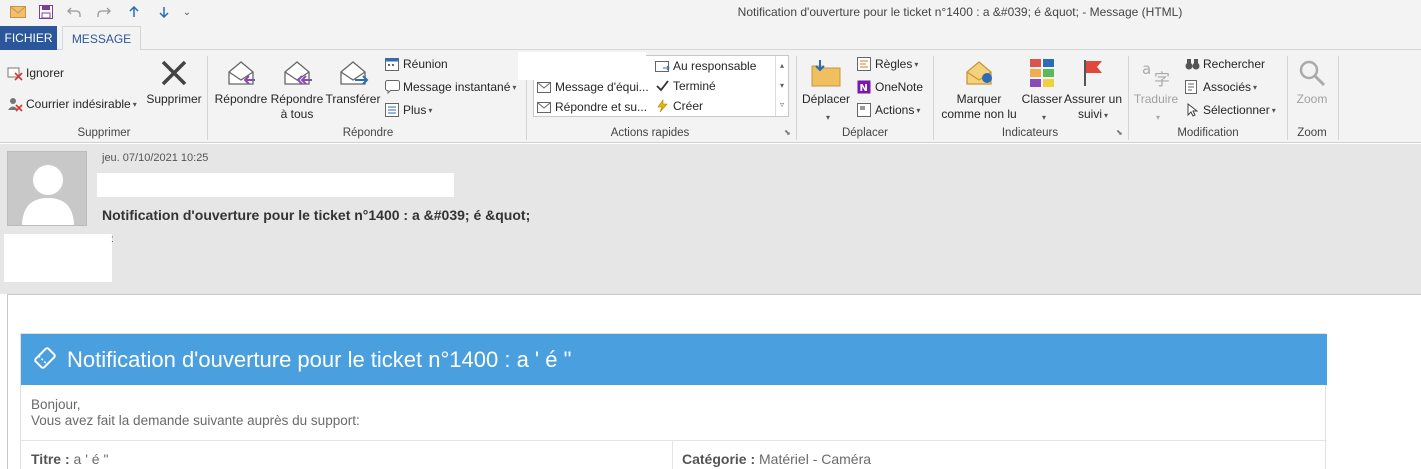 This screenshot has width=1421, height=469. I want to click on instant-message-button: Message instantané ▾, so click(450, 87).